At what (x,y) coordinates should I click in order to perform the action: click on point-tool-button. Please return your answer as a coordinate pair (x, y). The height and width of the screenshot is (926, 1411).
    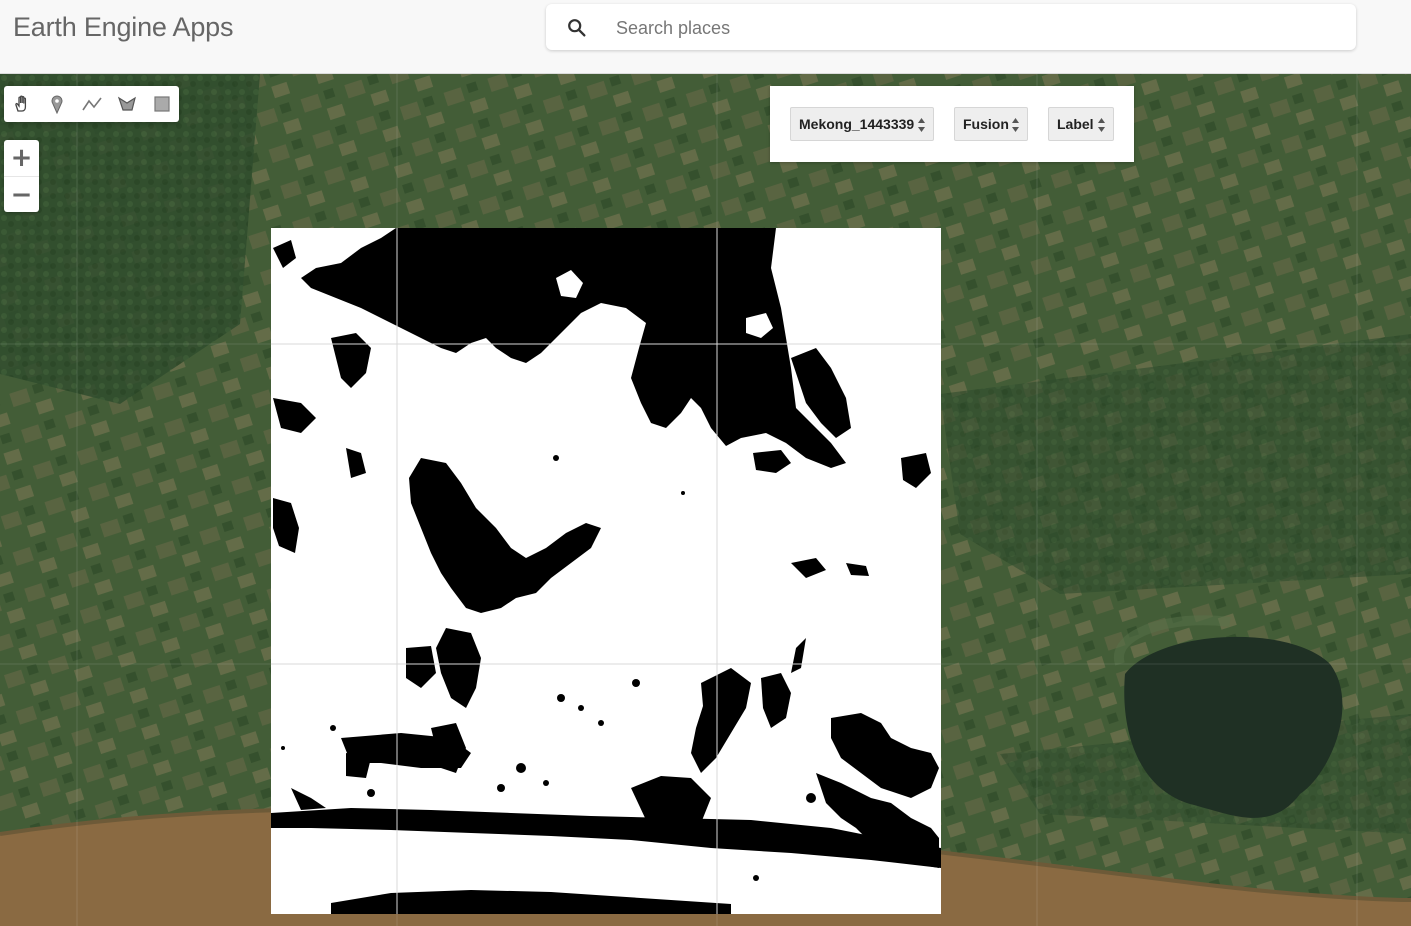
    Looking at the image, I should click on (56, 104).